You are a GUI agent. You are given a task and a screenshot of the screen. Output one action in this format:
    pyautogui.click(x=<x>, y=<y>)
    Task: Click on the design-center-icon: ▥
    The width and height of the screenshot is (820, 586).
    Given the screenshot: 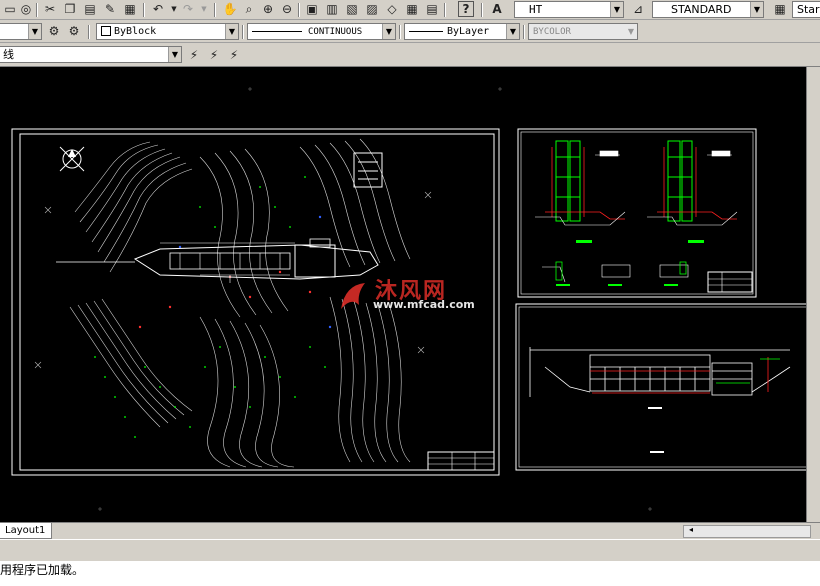 What is the action you would take?
    pyautogui.click(x=332, y=9)
    